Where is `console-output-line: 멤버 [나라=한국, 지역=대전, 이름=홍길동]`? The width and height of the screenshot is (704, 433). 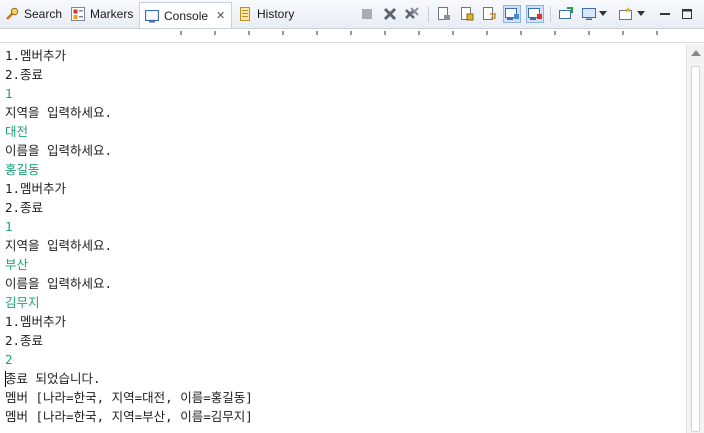
console-output-line: 멤버 [나라=한국, 지역=대전, 이름=홍길동] is located at coordinates (129, 397).